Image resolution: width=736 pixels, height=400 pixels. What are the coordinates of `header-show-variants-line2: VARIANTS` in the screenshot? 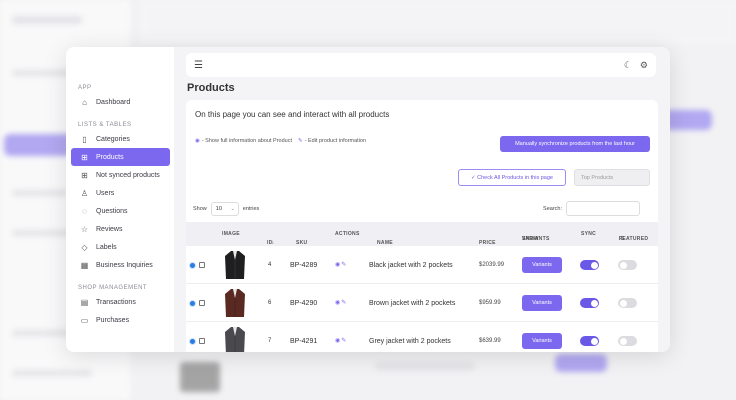 It's located at (536, 239).